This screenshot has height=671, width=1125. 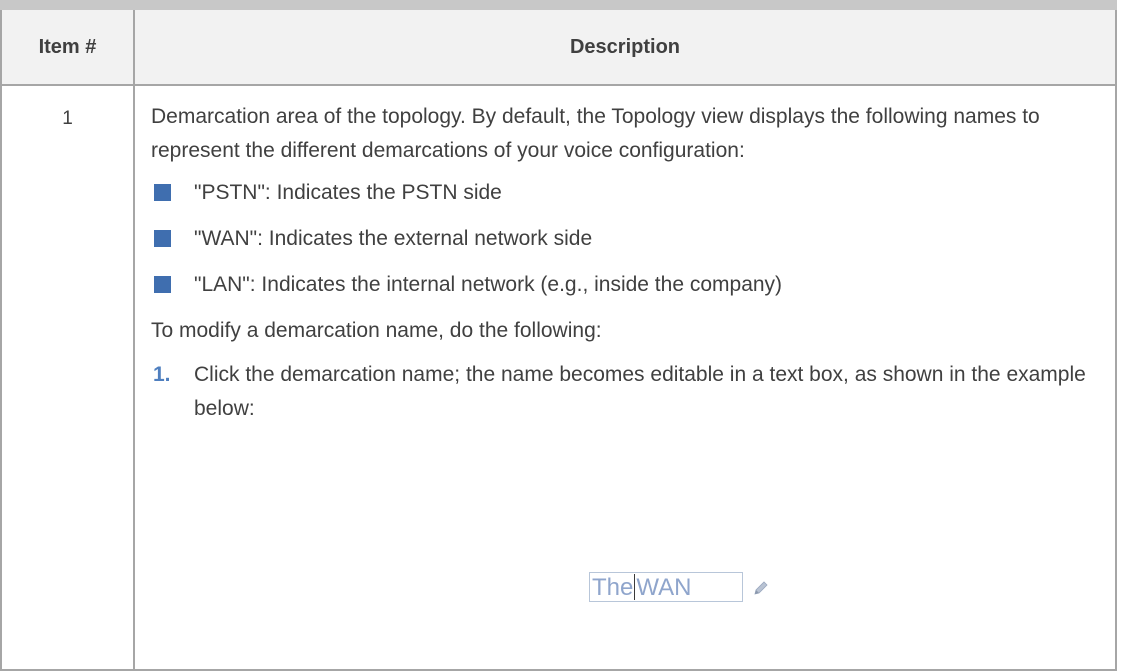 I want to click on column-header-item: Item #, so click(x=67, y=43).